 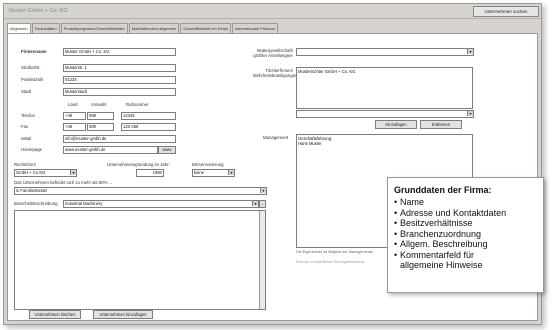 What do you see at coordinates (326, 71) in the screenshot?
I see `subsidiary-item: Mustertochter GmbH + Co. KG` at bounding box center [326, 71].